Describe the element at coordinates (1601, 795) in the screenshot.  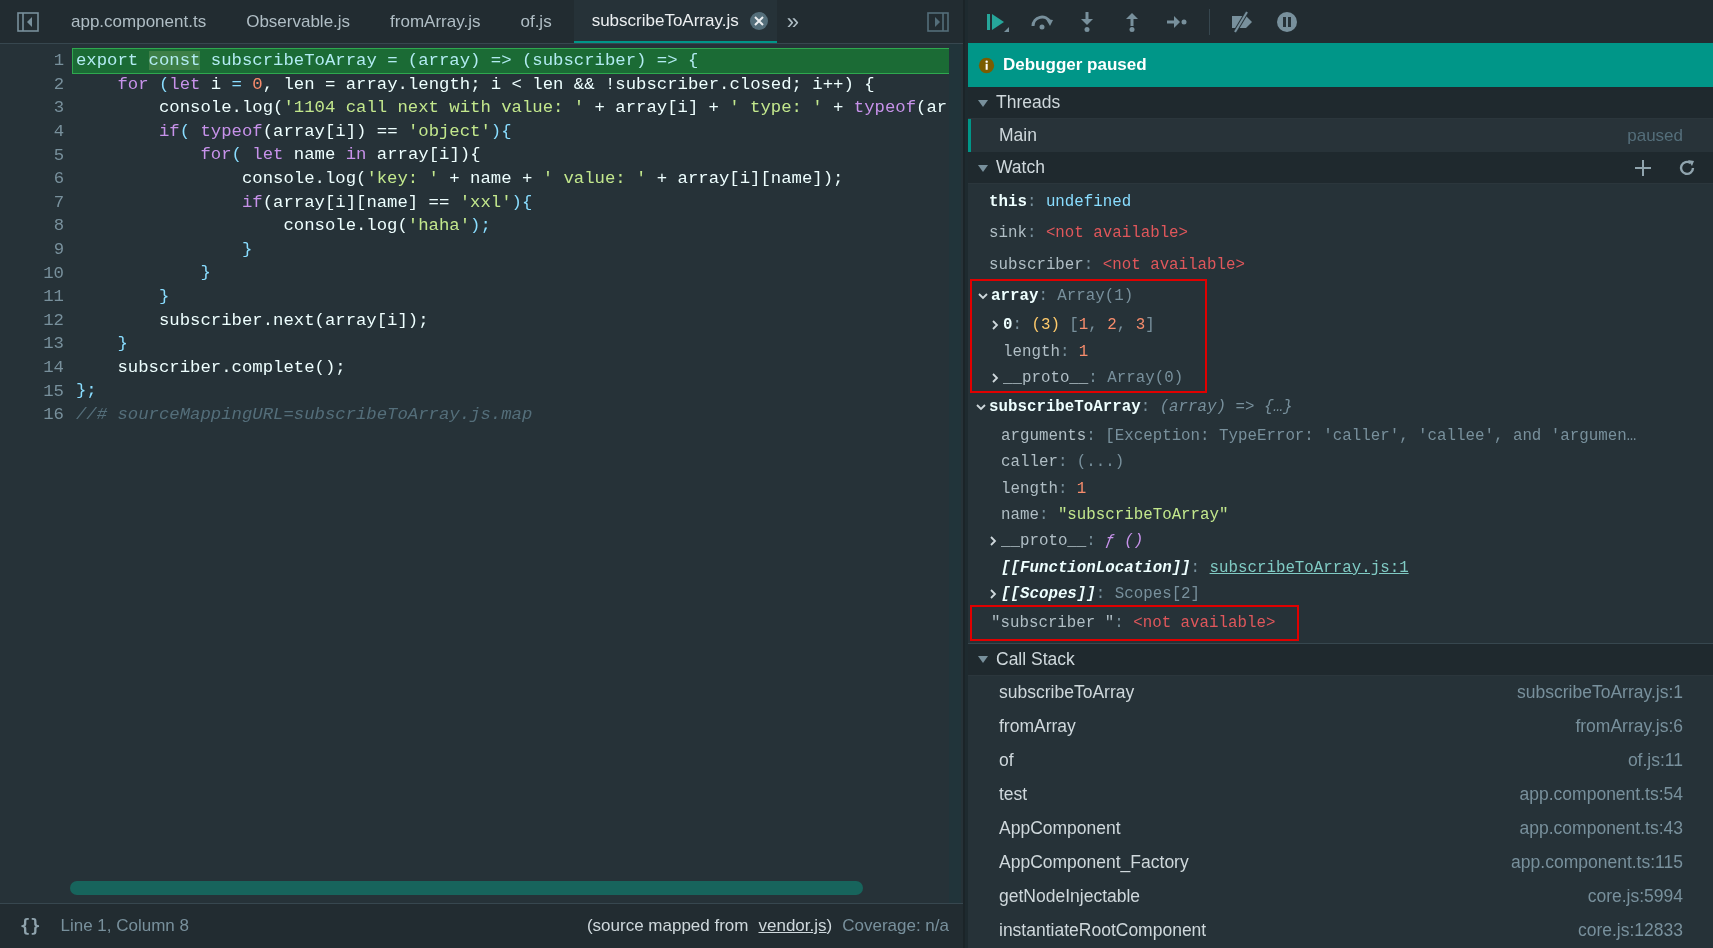
I see `frame-location: app.component.ts:54` at that location.